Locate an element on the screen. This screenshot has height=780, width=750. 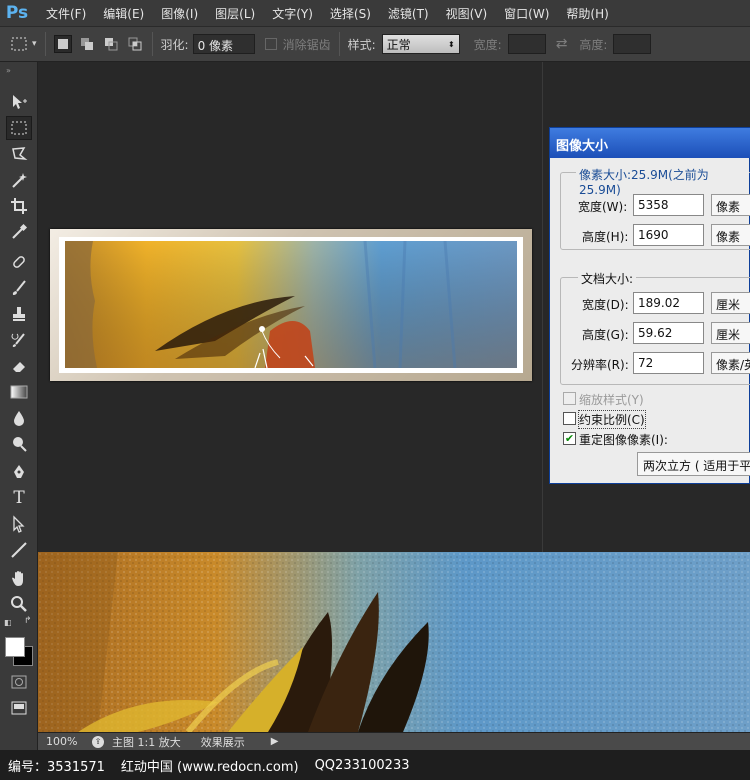
pen-tool-icon is located at coordinates (19, 472).